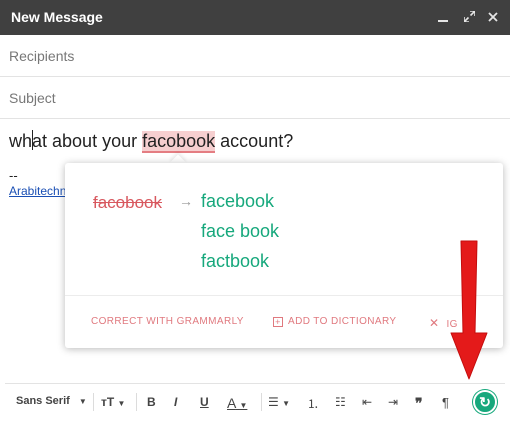 This screenshot has height=422, width=510. Describe the element at coordinates (127, 202) in the screenshot. I see `original-word: facobook` at that location.